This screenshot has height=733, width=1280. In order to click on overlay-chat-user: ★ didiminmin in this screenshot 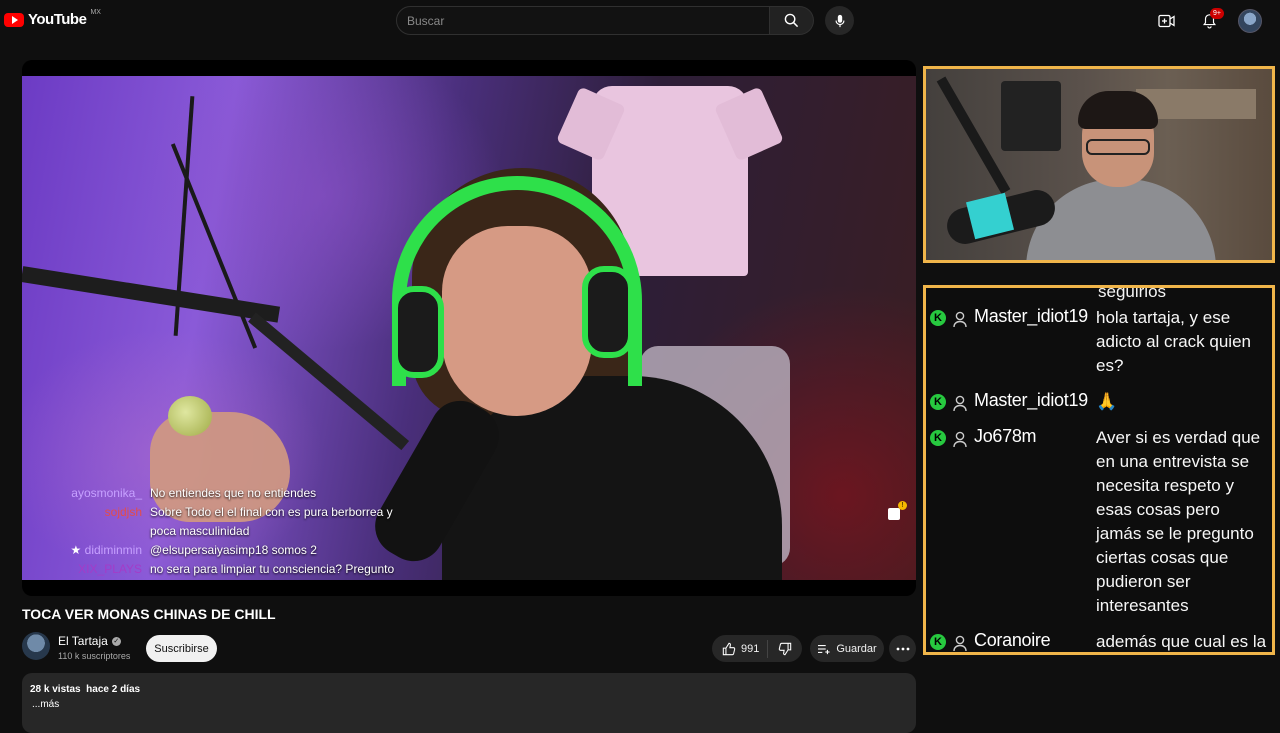, I will do `click(102, 550)`.